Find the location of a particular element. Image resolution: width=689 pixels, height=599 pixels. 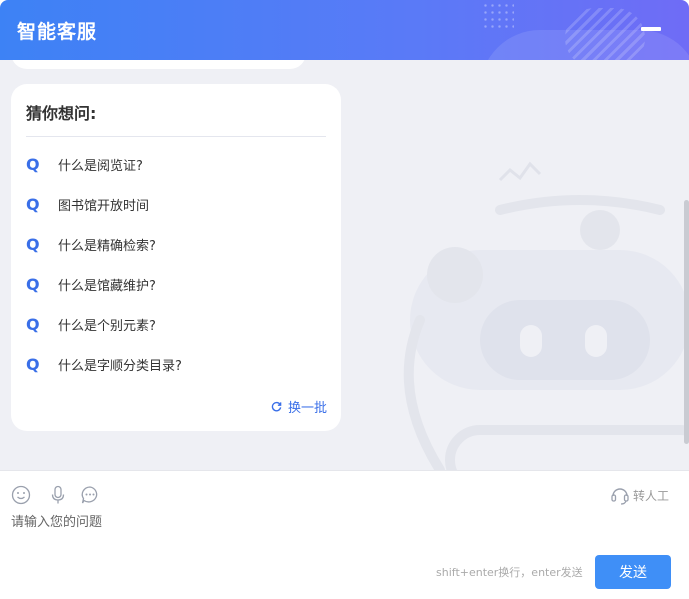

suggestion-item: Q 什么是馆藏维护? is located at coordinates (176, 284).